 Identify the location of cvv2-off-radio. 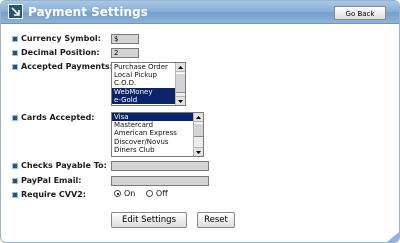
(149, 193).